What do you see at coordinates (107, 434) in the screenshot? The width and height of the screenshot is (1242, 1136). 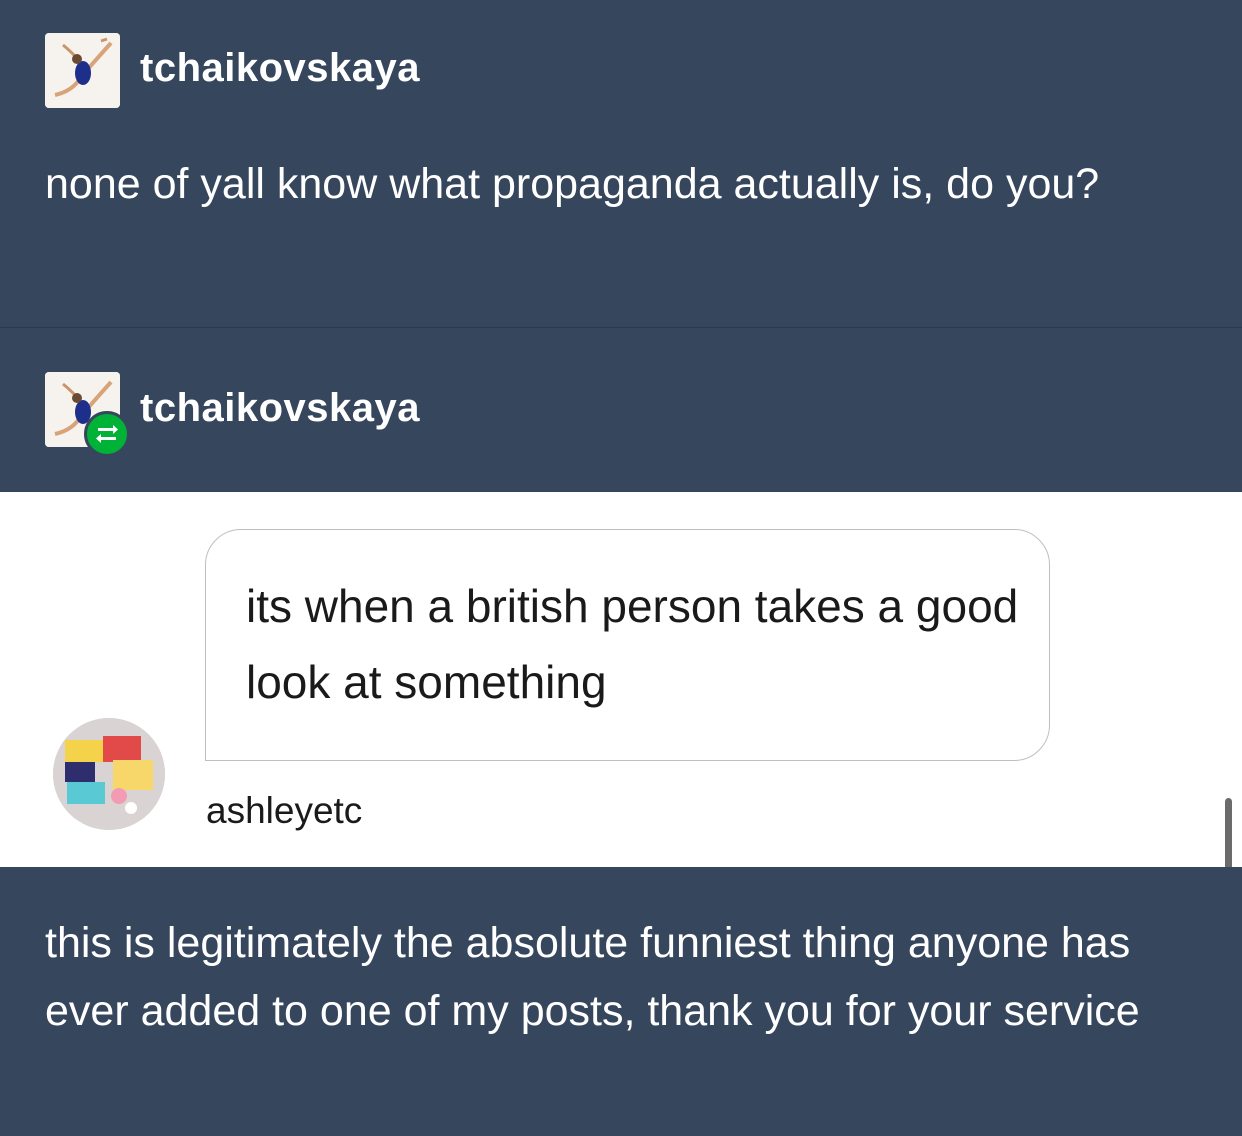 I see `reblog-icon` at bounding box center [107, 434].